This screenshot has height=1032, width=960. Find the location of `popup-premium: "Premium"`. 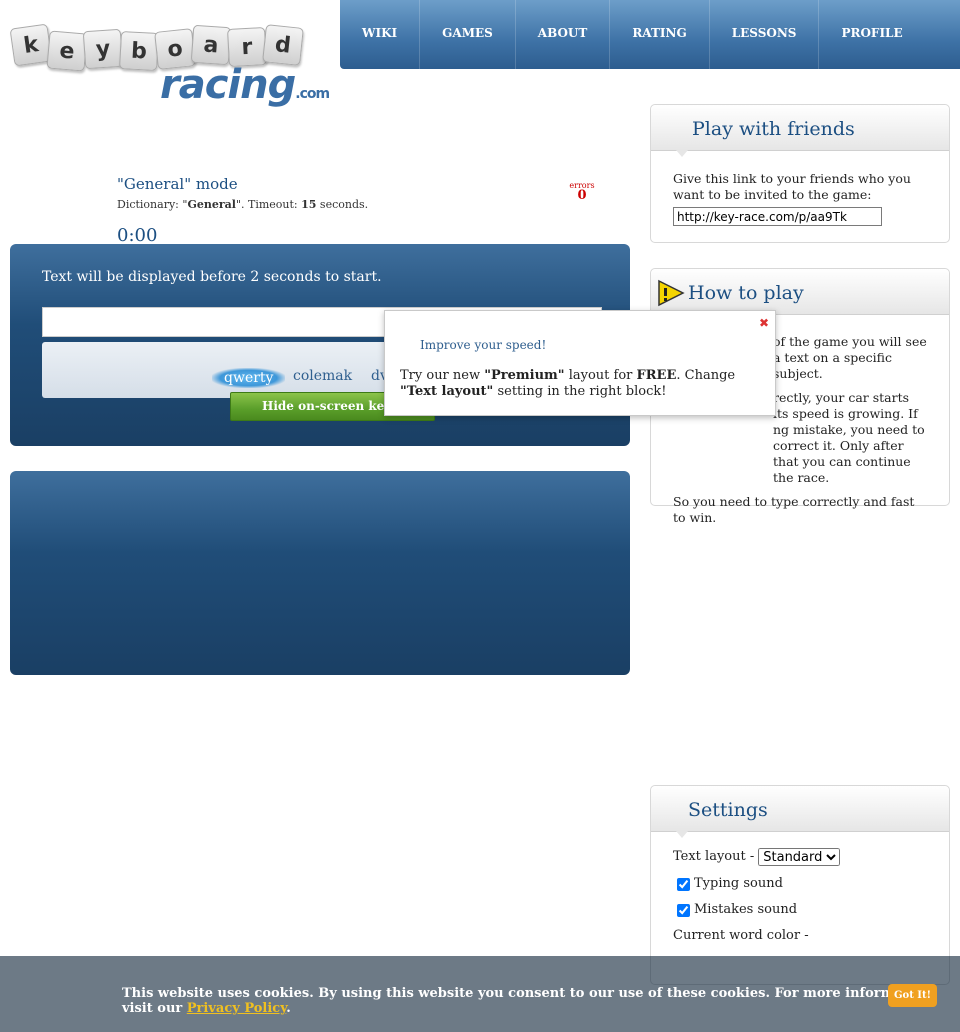

popup-premium: "Premium" is located at coordinates (524, 375).